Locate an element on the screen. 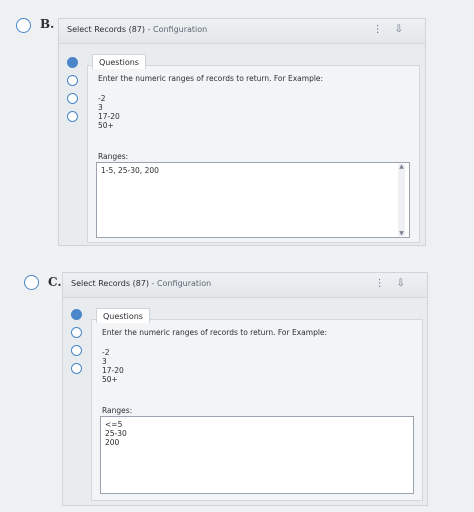  option-b-letter: B. is located at coordinates (47, 24).